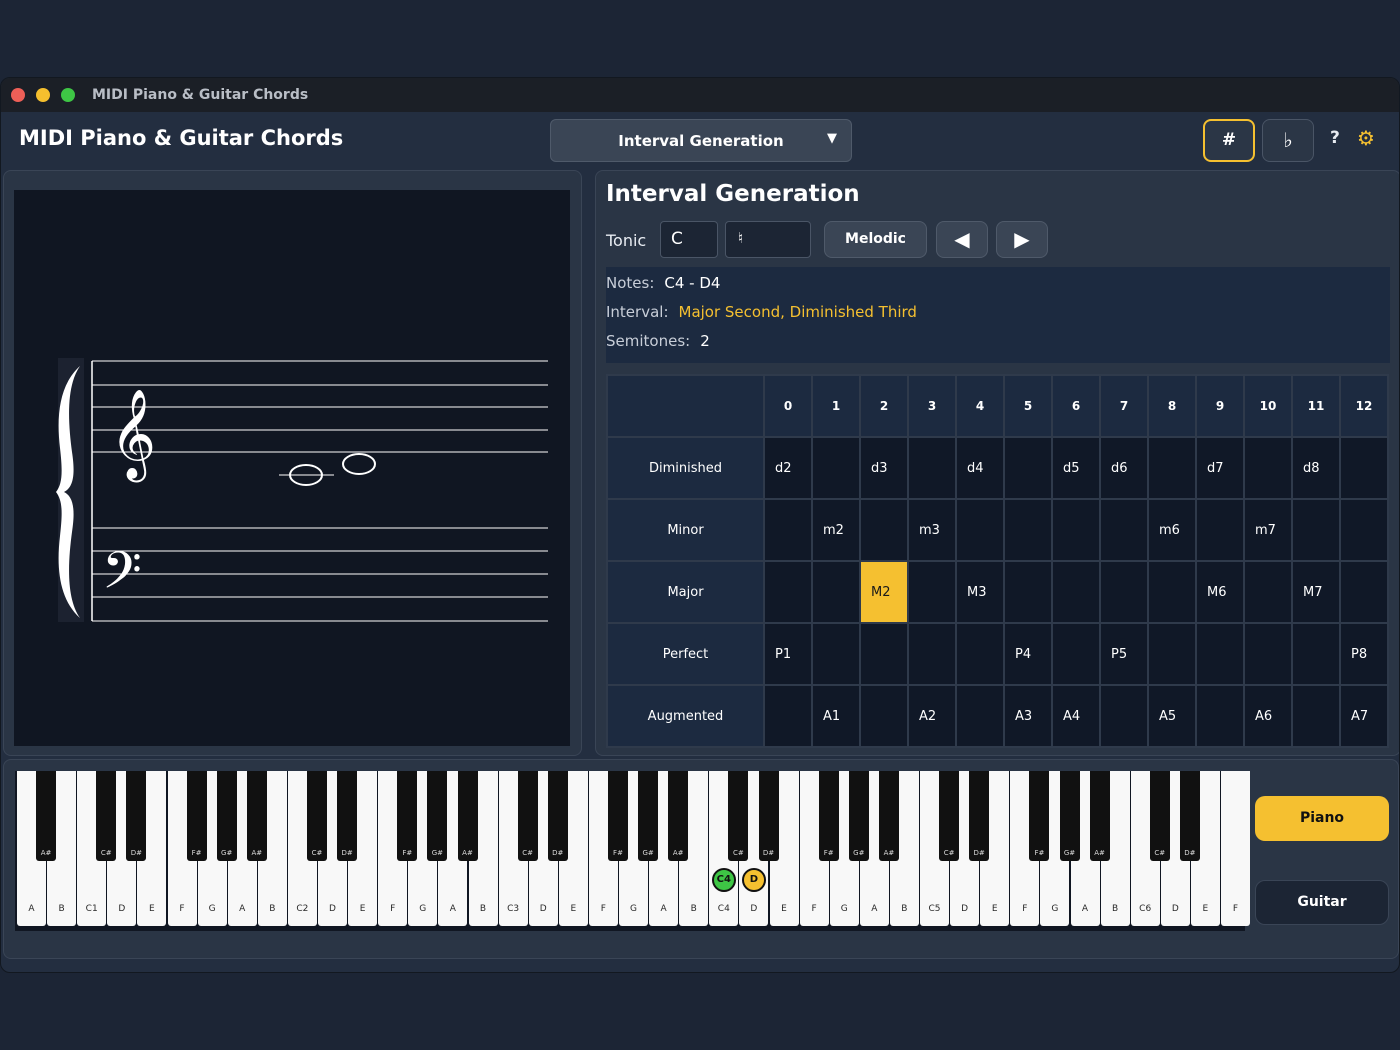 The image size is (1400, 1050). What do you see at coordinates (836, 530) in the screenshot?
I see `interval-cell: m2` at bounding box center [836, 530].